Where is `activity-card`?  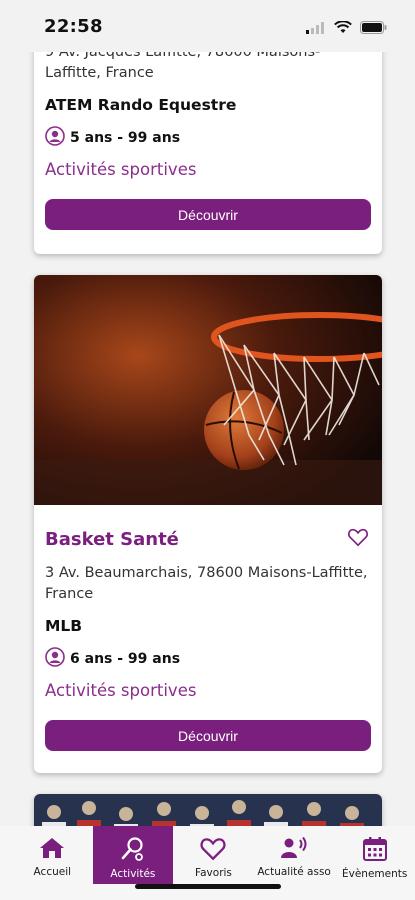 activity-card is located at coordinates (208, 810).